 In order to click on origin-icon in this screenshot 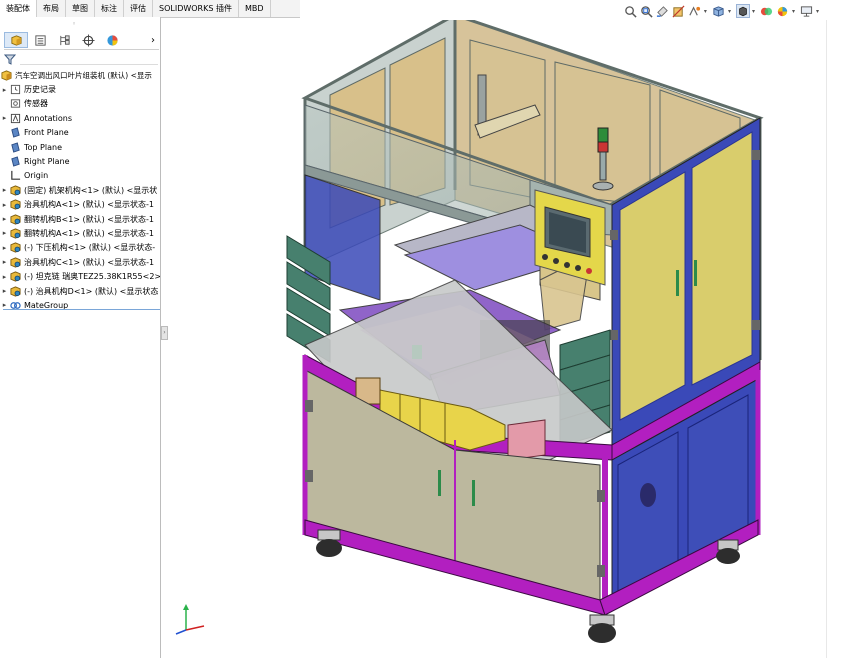, I will do `click(15, 175)`.